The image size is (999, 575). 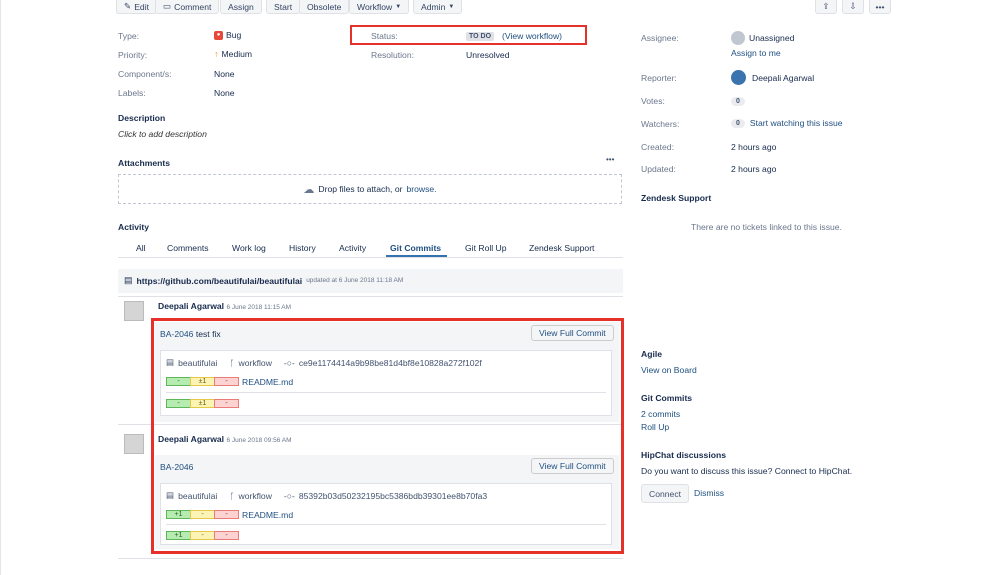 I want to click on priority-label: Priority:, so click(x=133, y=55).